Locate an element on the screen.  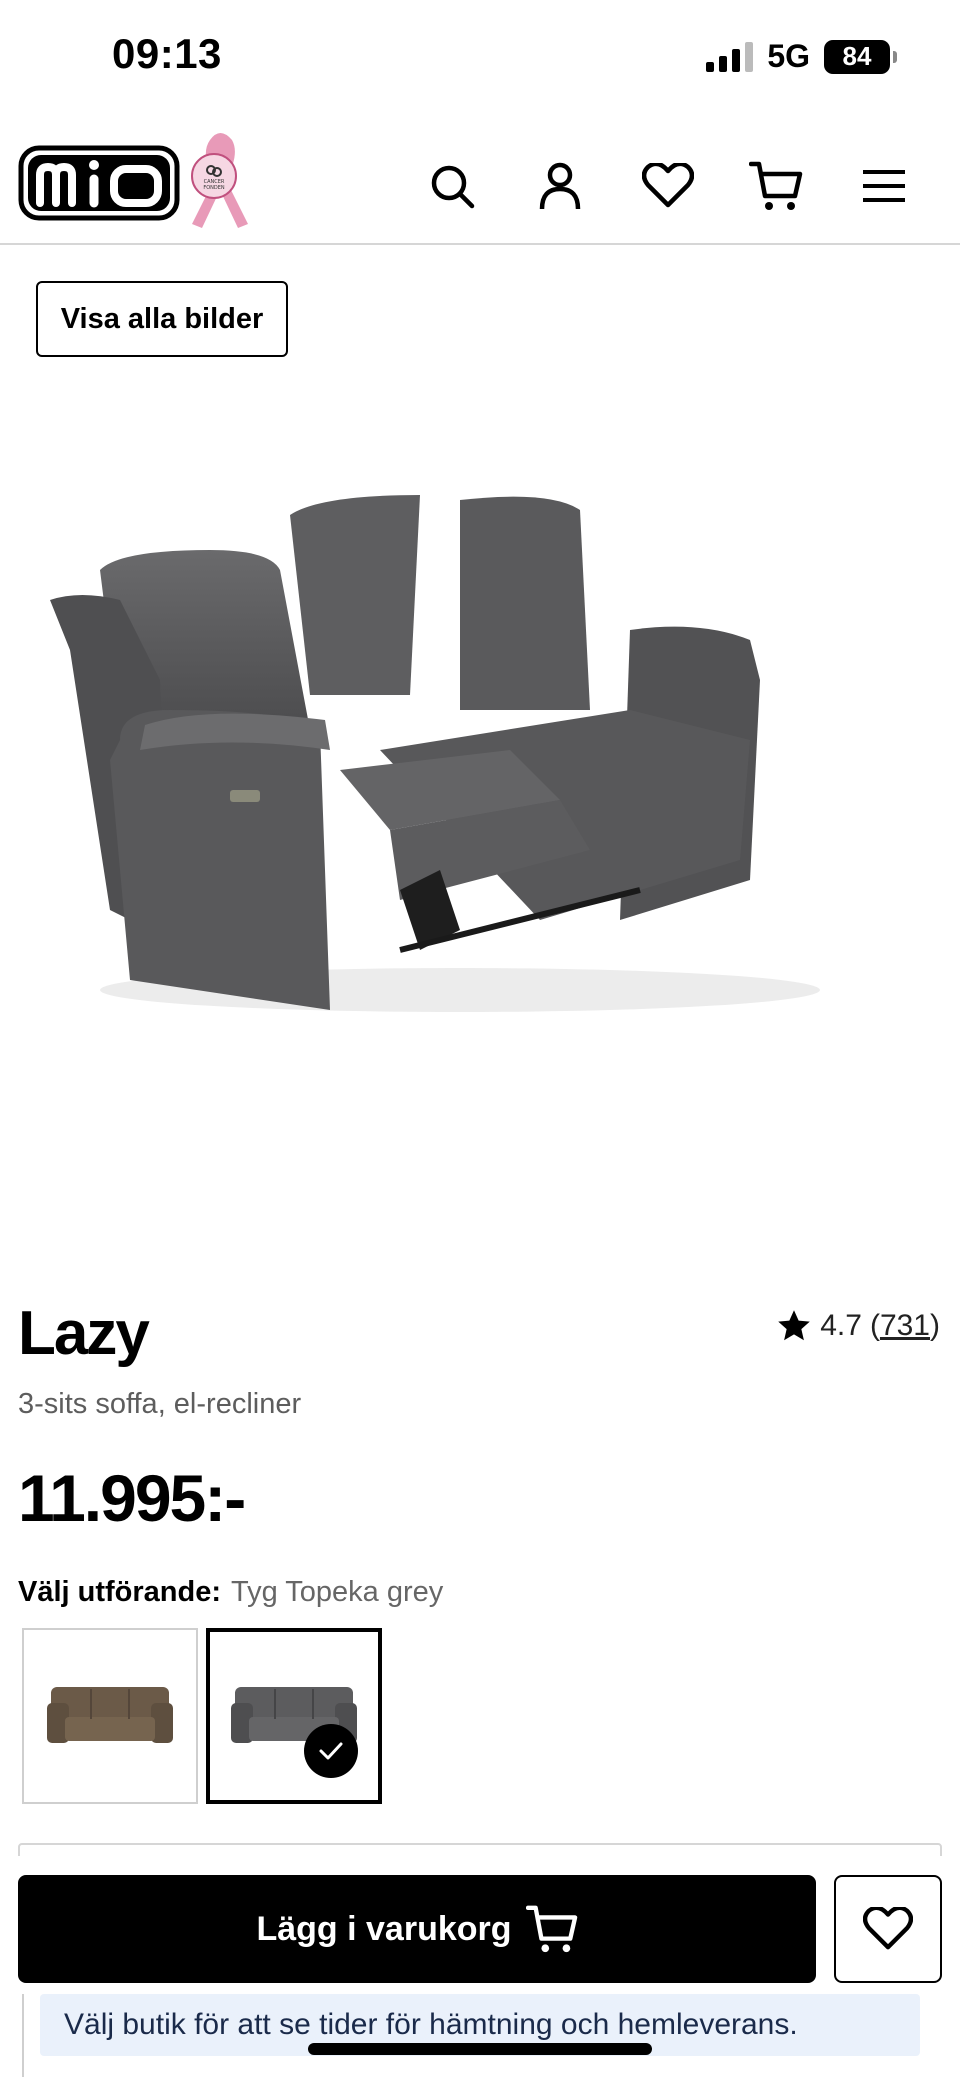
rating-count-wrapper: (731) is located at coordinates (905, 1326).